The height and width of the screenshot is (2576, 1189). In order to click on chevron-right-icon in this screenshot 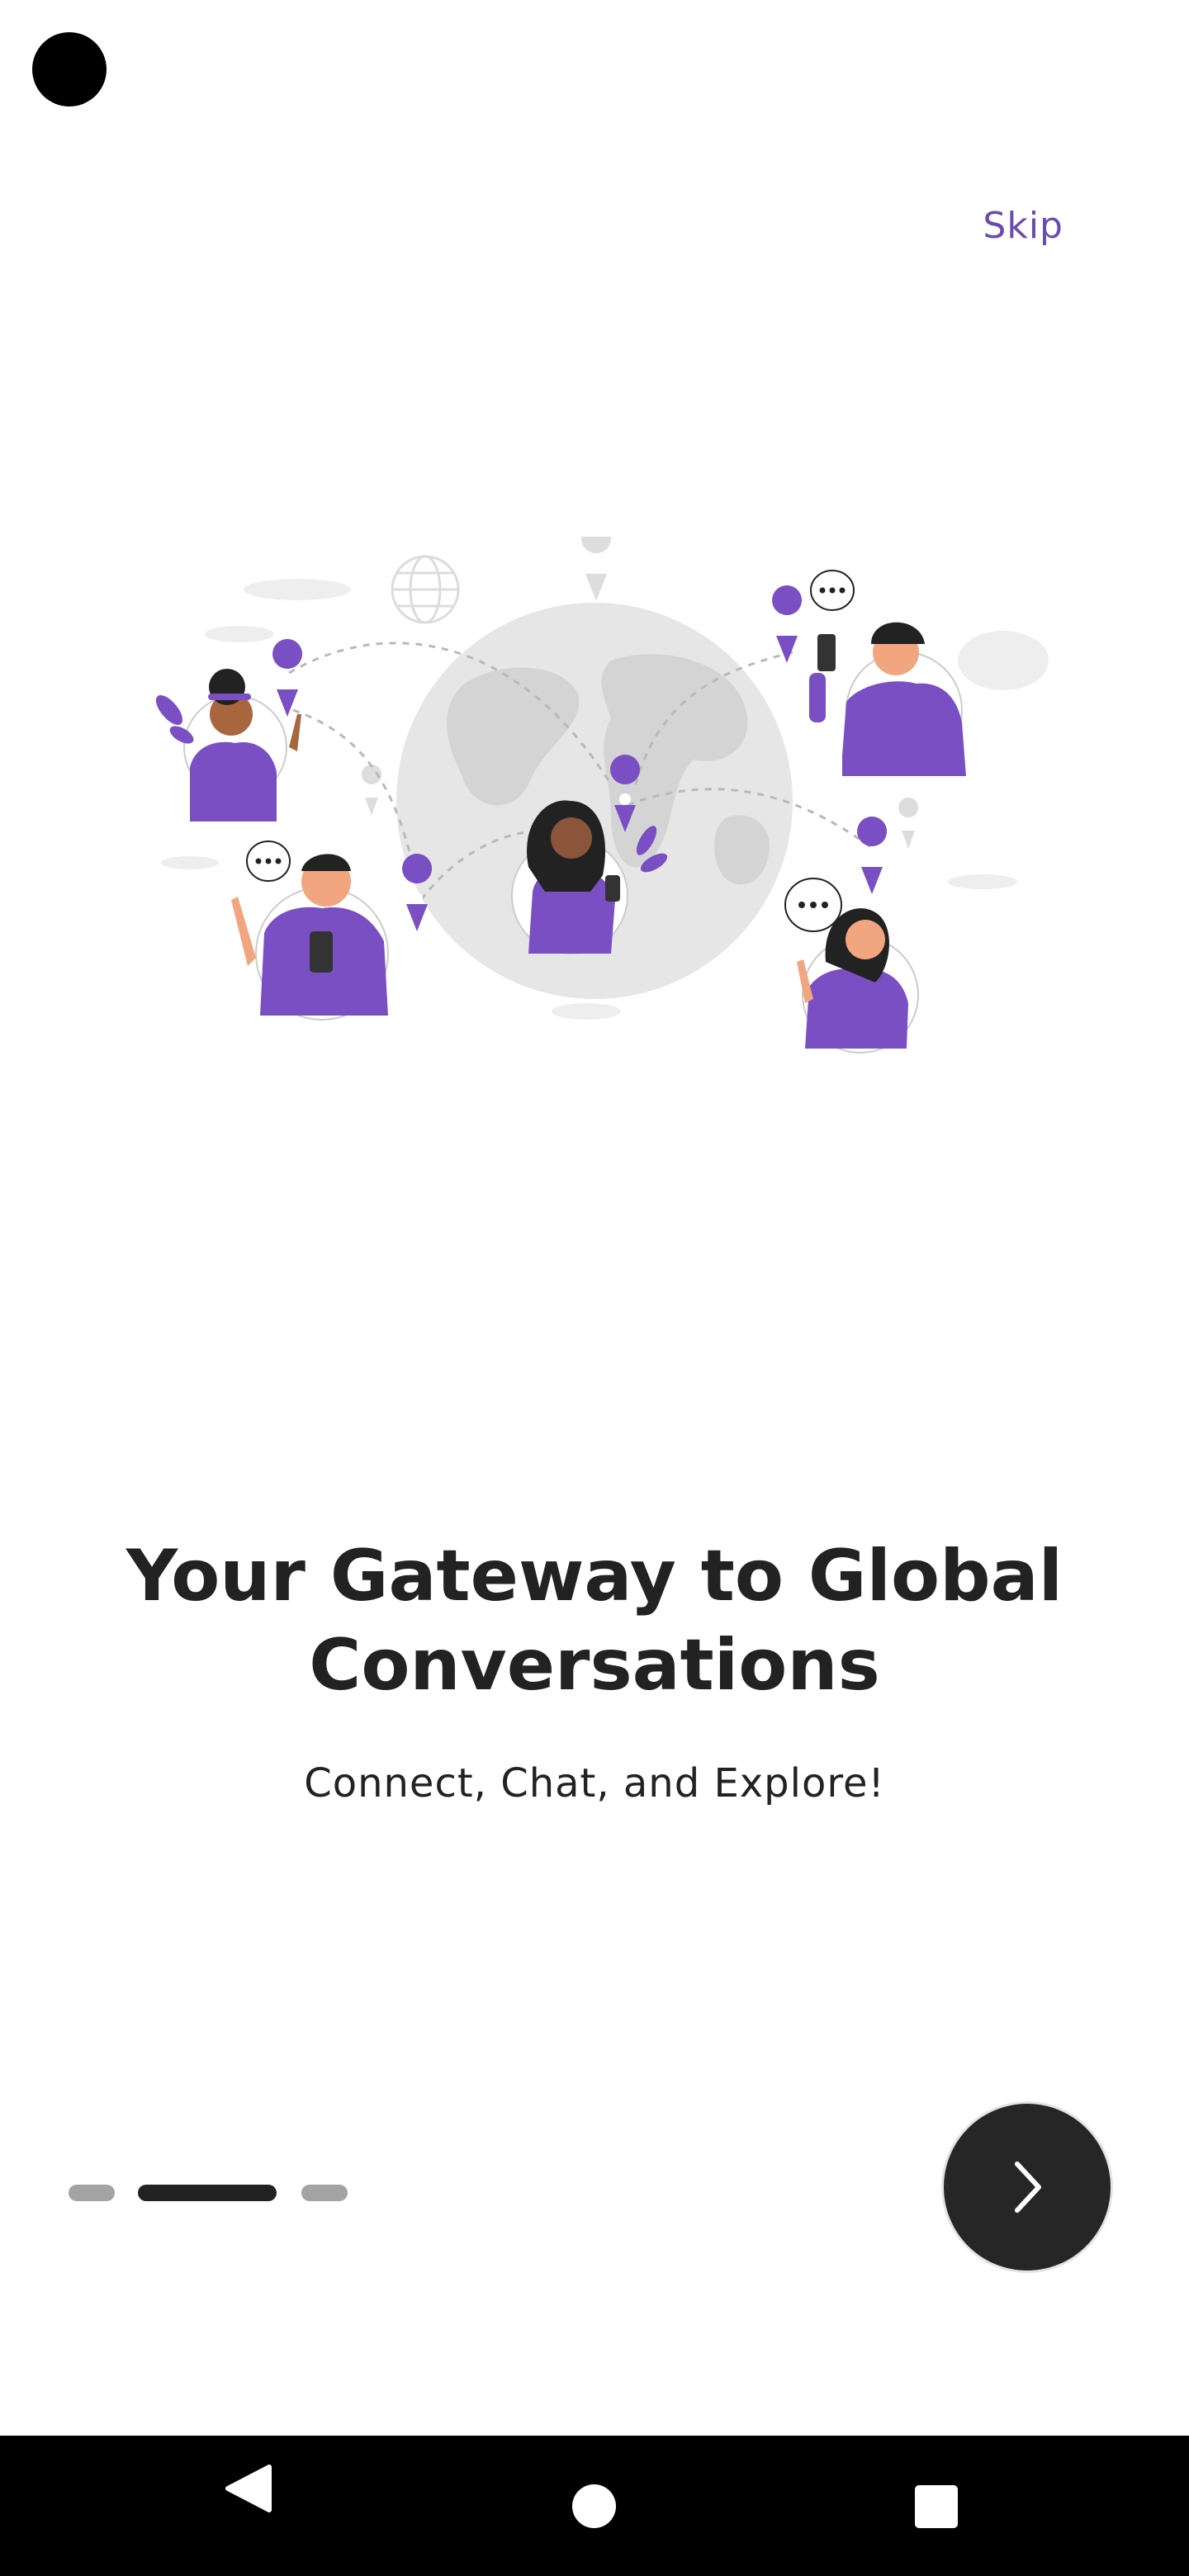, I will do `click(1028, 2187)`.